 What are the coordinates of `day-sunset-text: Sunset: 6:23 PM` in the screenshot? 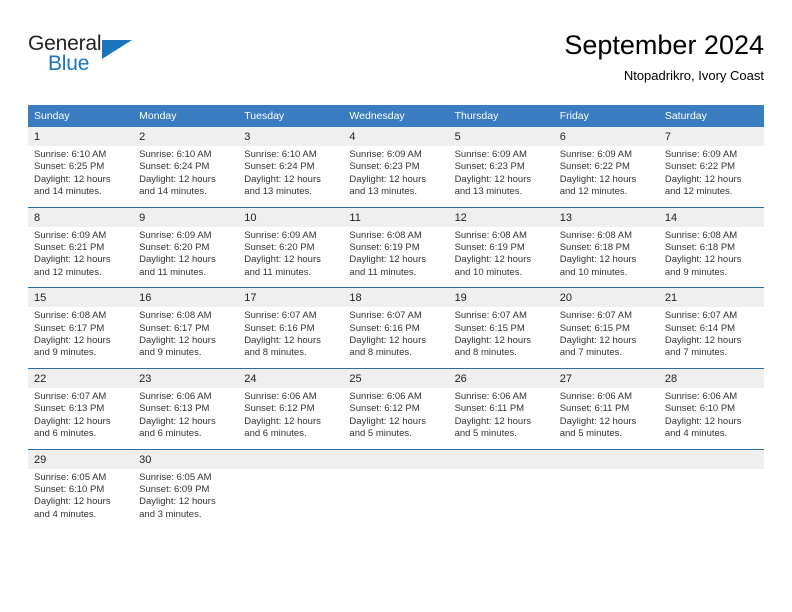 It's located at (384, 167).